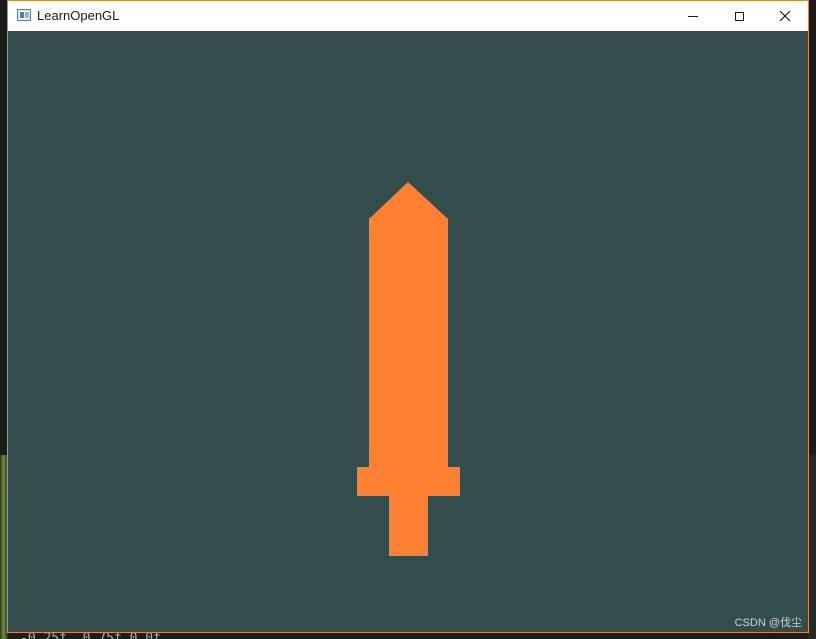 The image size is (816, 639). Describe the element at coordinates (408, 16) in the screenshot. I see `title-bar: LearnOpenGL` at that location.